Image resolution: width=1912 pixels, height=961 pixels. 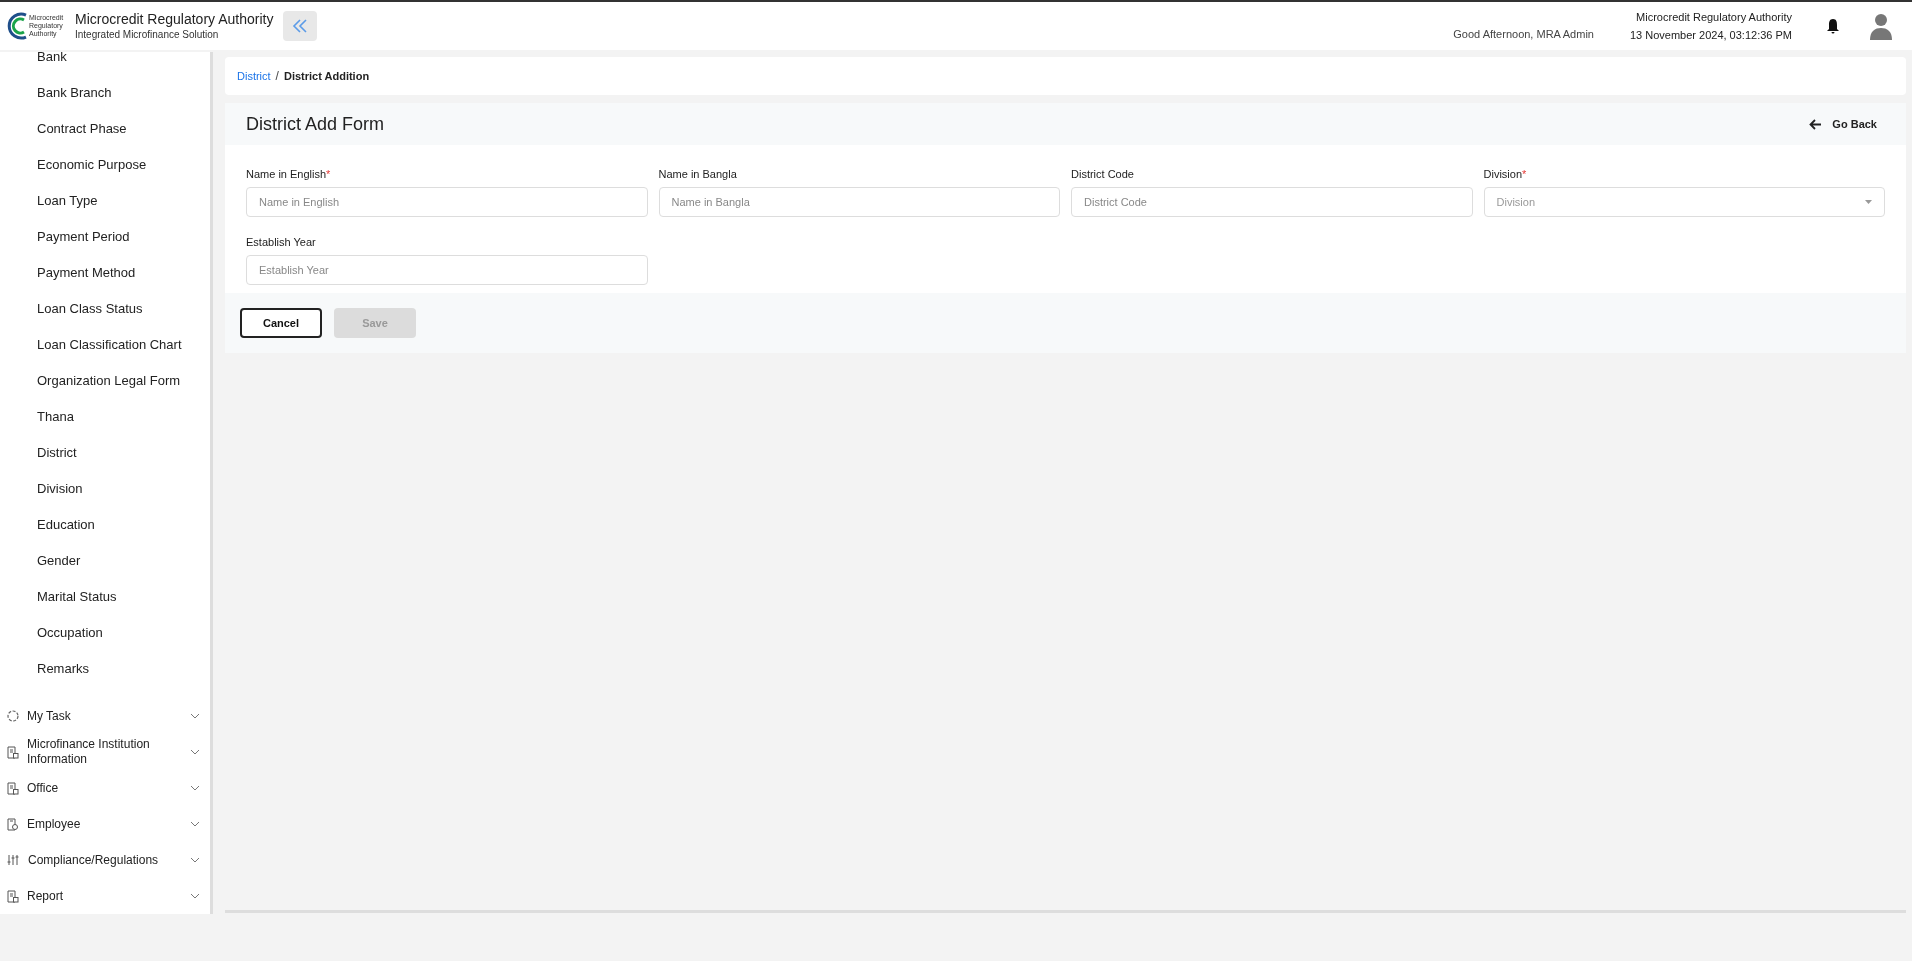 I want to click on org-title: Microcredit Regulatory Authority, so click(x=174, y=19).